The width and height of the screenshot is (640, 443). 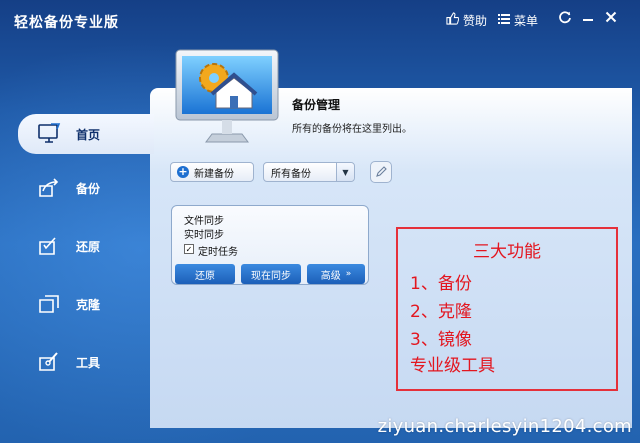 I want to click on sidebar-item-clone: 克隆, so click(x=93, y=304).